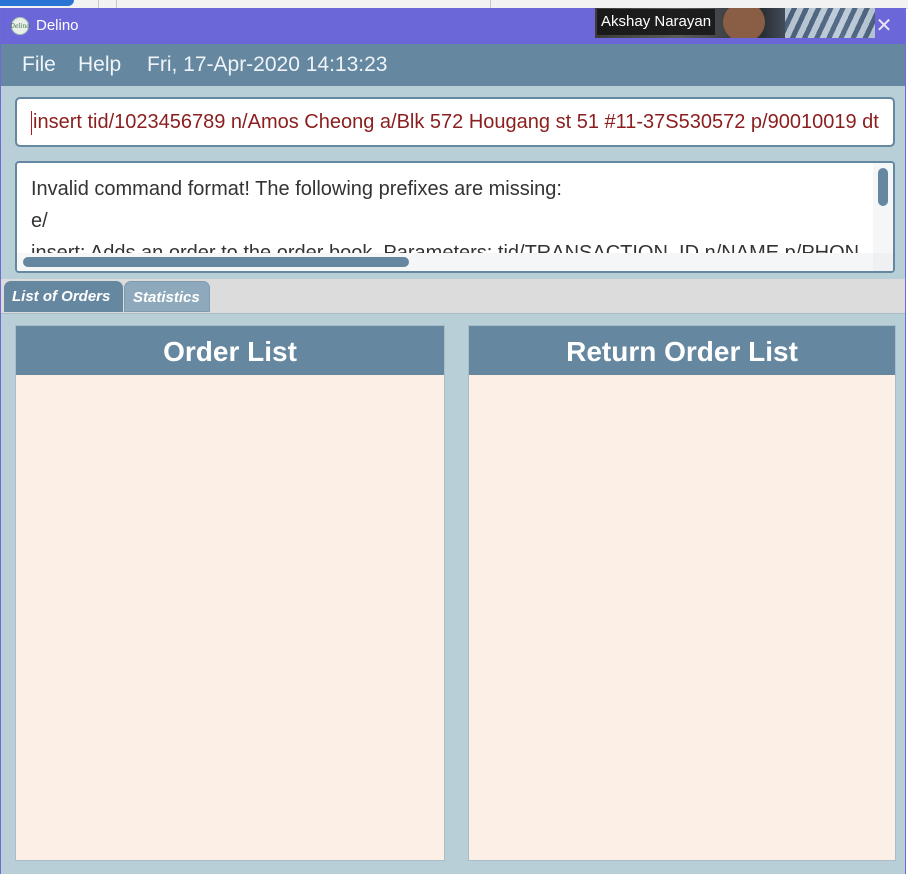 This screenshot has height=875, width=908. What do you see at coordinates (267, 64) in the screenshot?
I see `current-datetime: Fri, 17-Apr-2020 14:13:23` at bounding box center [267, 64].